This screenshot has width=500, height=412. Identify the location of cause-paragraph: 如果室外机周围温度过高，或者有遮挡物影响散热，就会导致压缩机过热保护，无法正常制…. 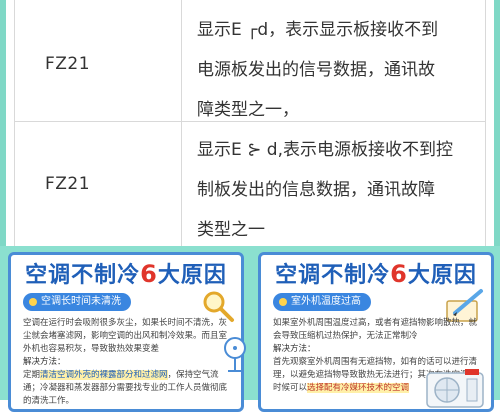
(375, 329).